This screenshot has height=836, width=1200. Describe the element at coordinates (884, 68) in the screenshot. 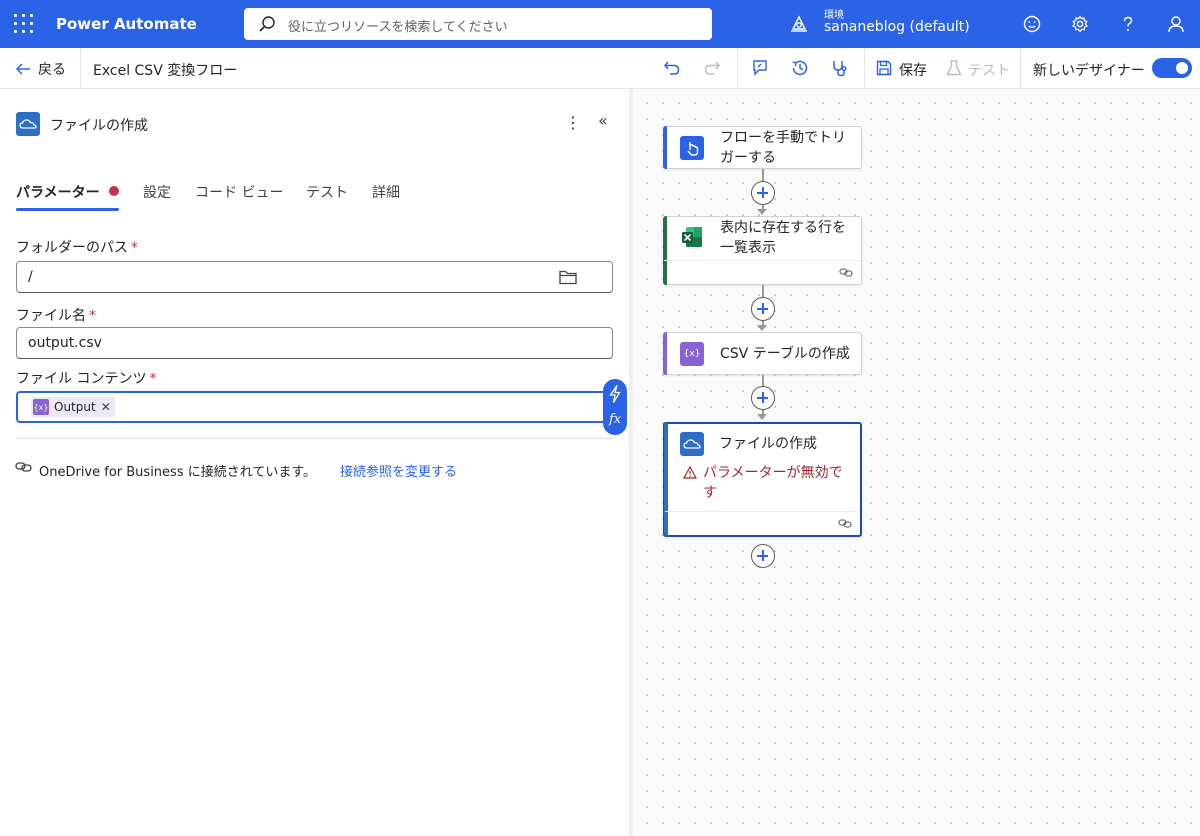

I see `save-icon` at that location.